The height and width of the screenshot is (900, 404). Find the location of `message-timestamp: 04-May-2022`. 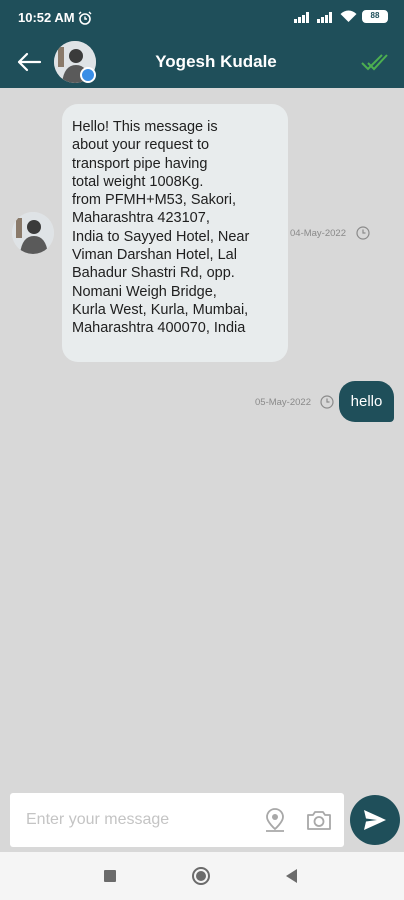

message-timestamp: 04-May-2022 is located at coordinates (318, 233).